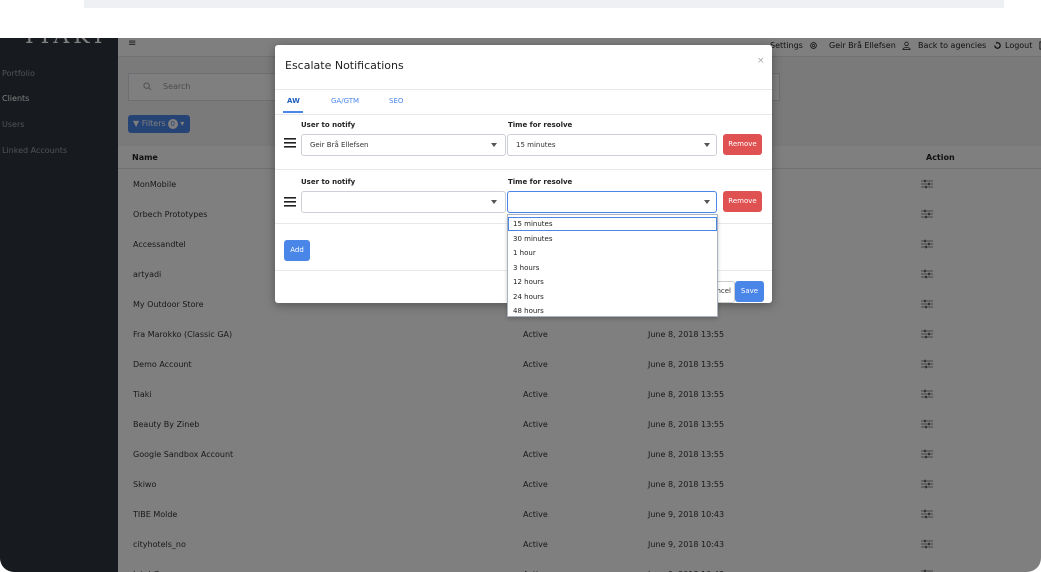 Image resolution: width=1041 pixels, height=572 pixels. Describe the element at coordinates (612, 202) in the screenshot. I see `time-select` at that location.